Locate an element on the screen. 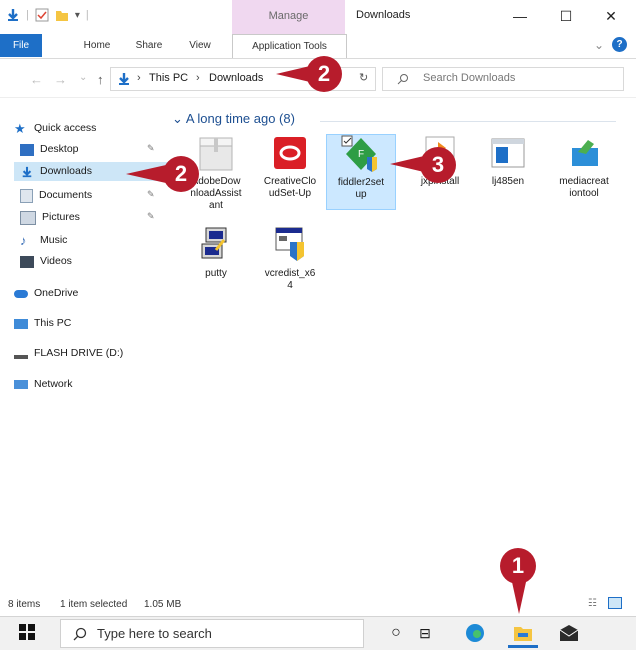  search-box: Search Downloads is located at coordinates (503, 79).